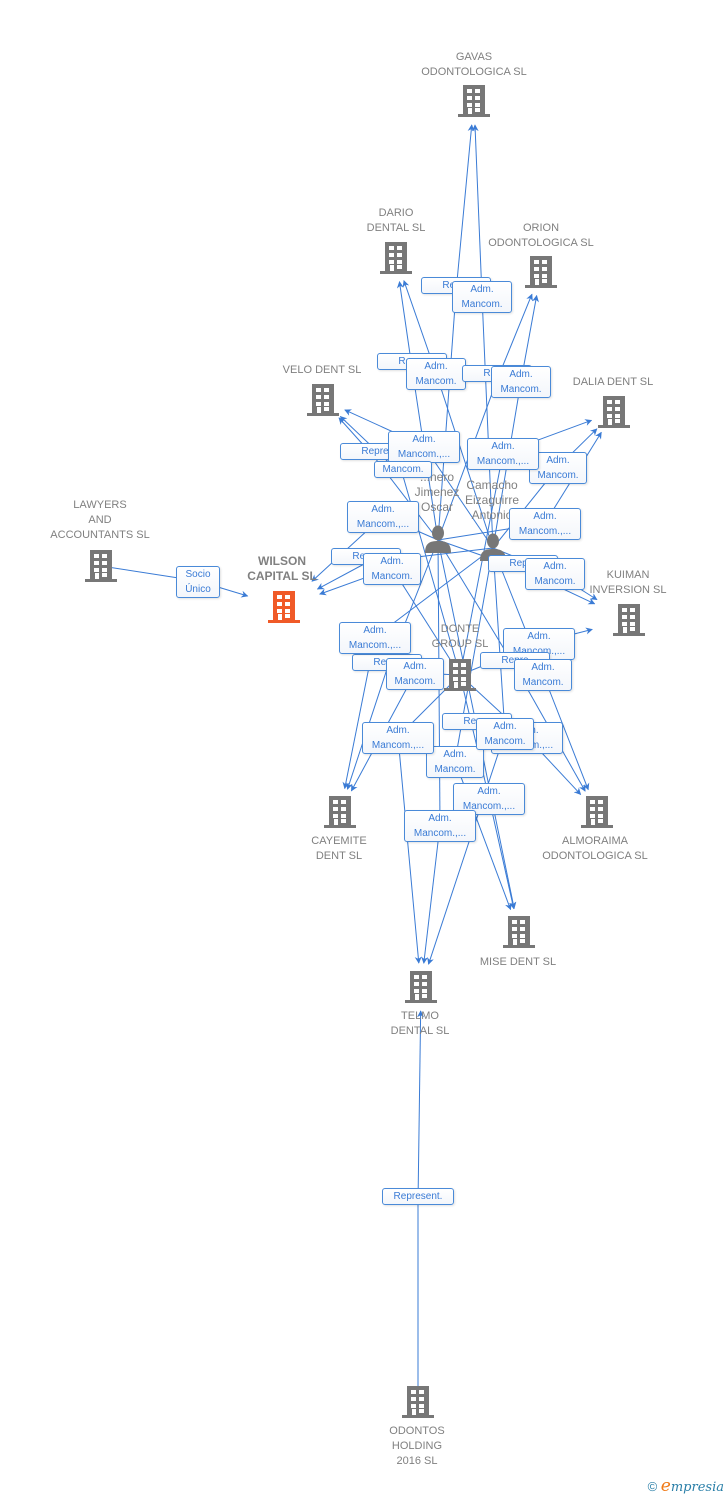  What do you see at coordinates (282, 569) in the screenshot?
I see `company-name-wilson: WILSON CAPITAL SL` at bounding box center [282, 569].